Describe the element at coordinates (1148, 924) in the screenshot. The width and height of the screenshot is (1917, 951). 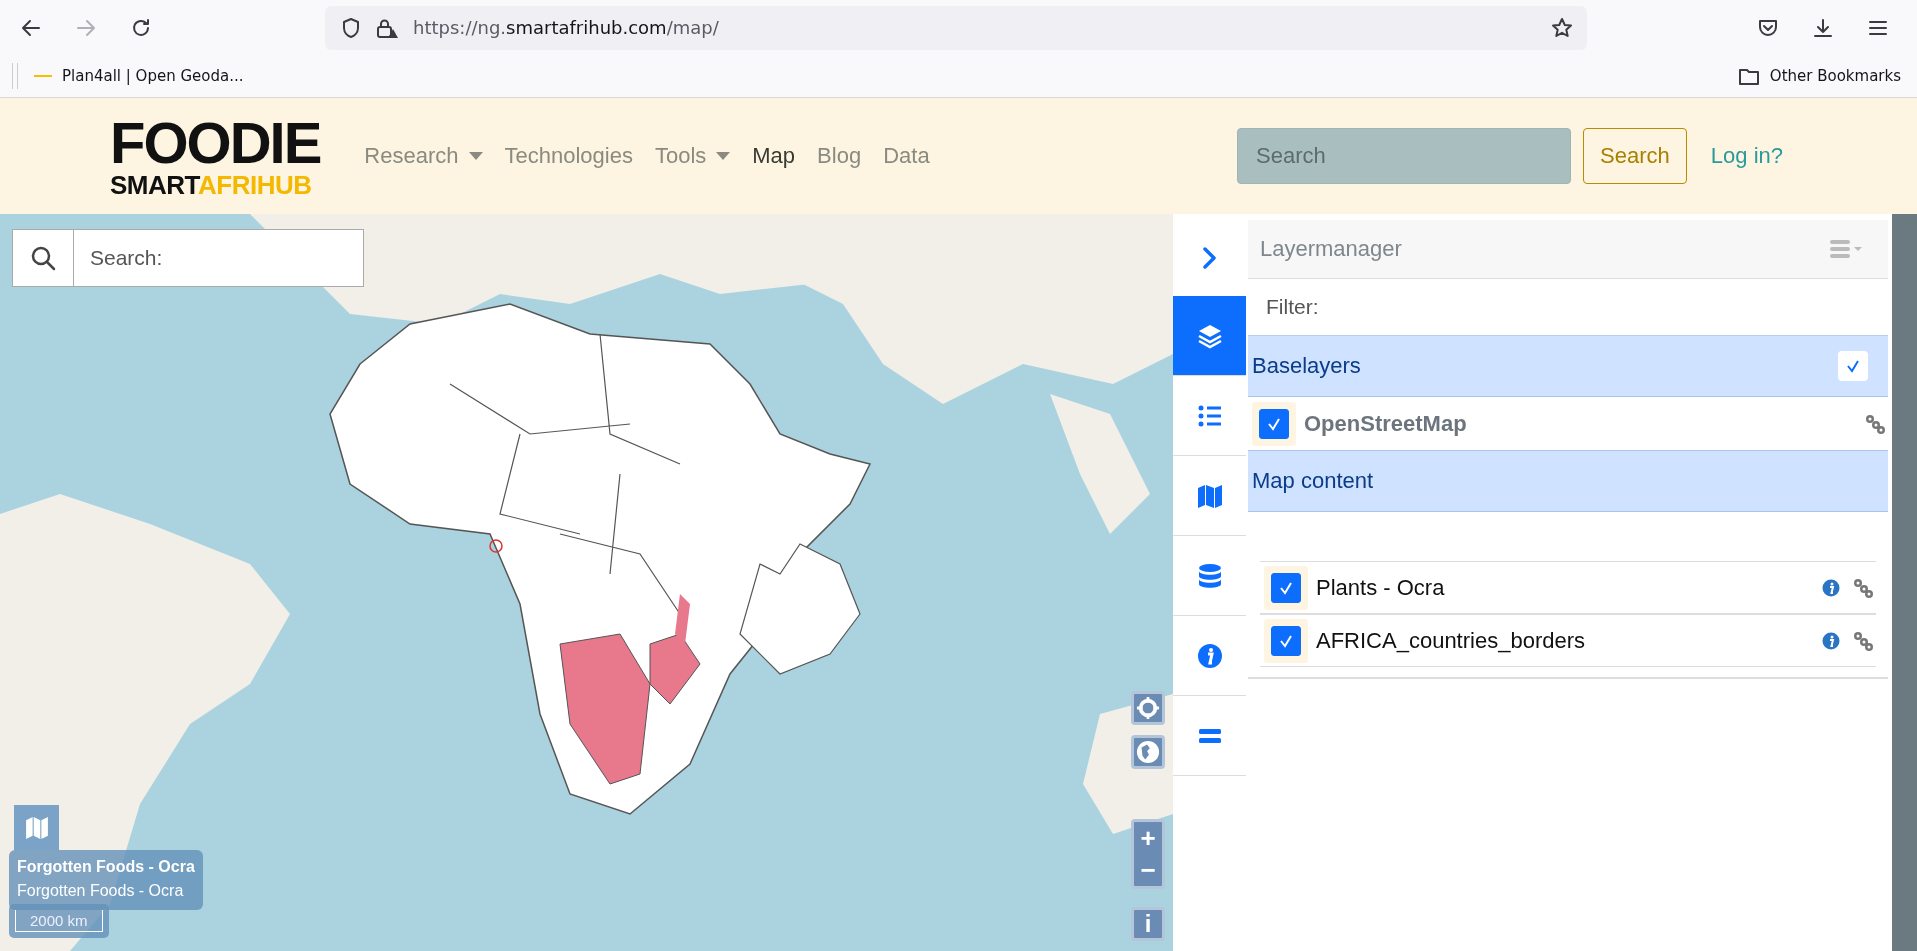
I see `info-button: i` at that location.